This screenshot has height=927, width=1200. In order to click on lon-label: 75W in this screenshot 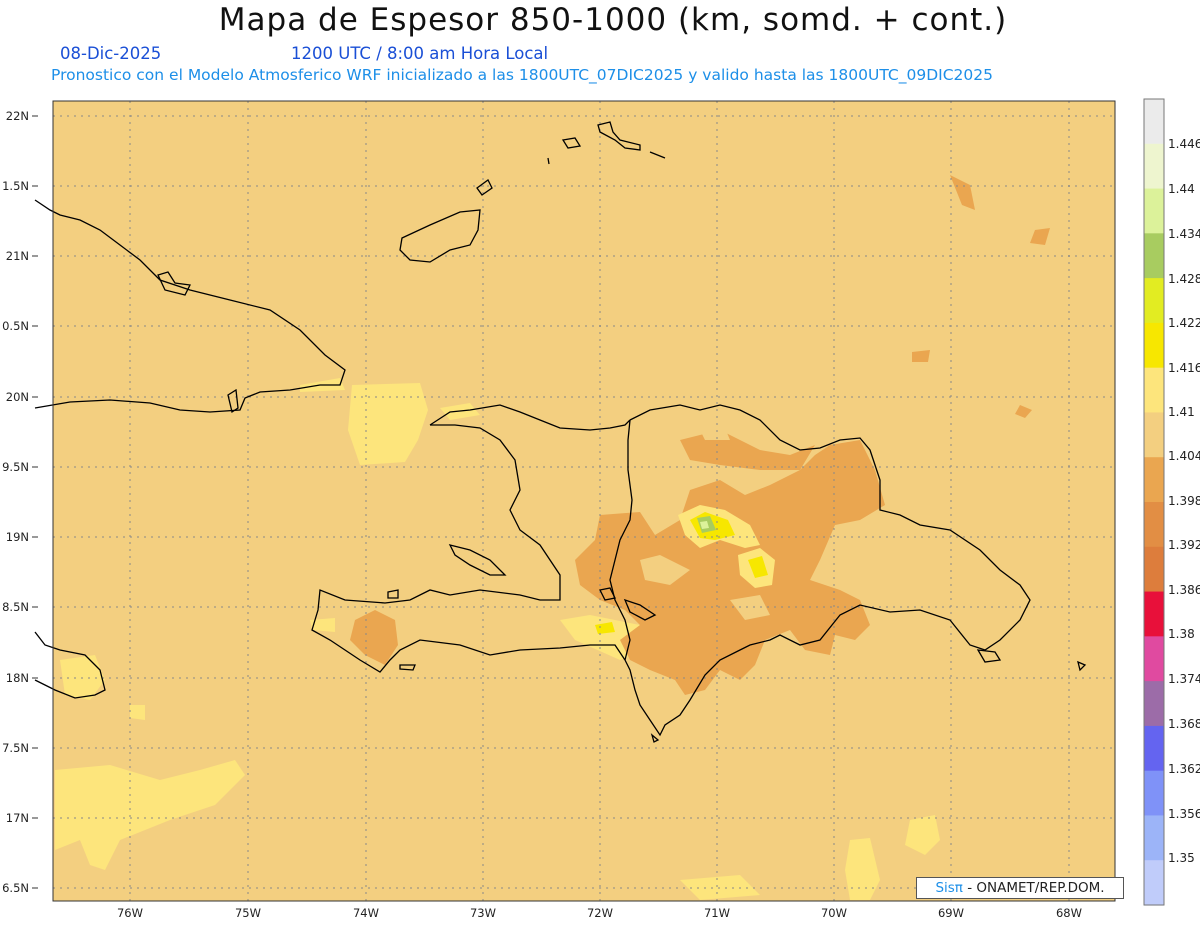, I will do `click(248, 913)`.